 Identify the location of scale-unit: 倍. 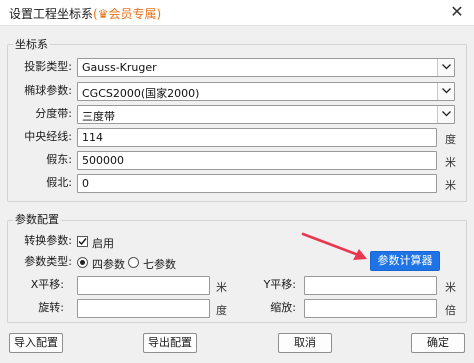
(450, 310).